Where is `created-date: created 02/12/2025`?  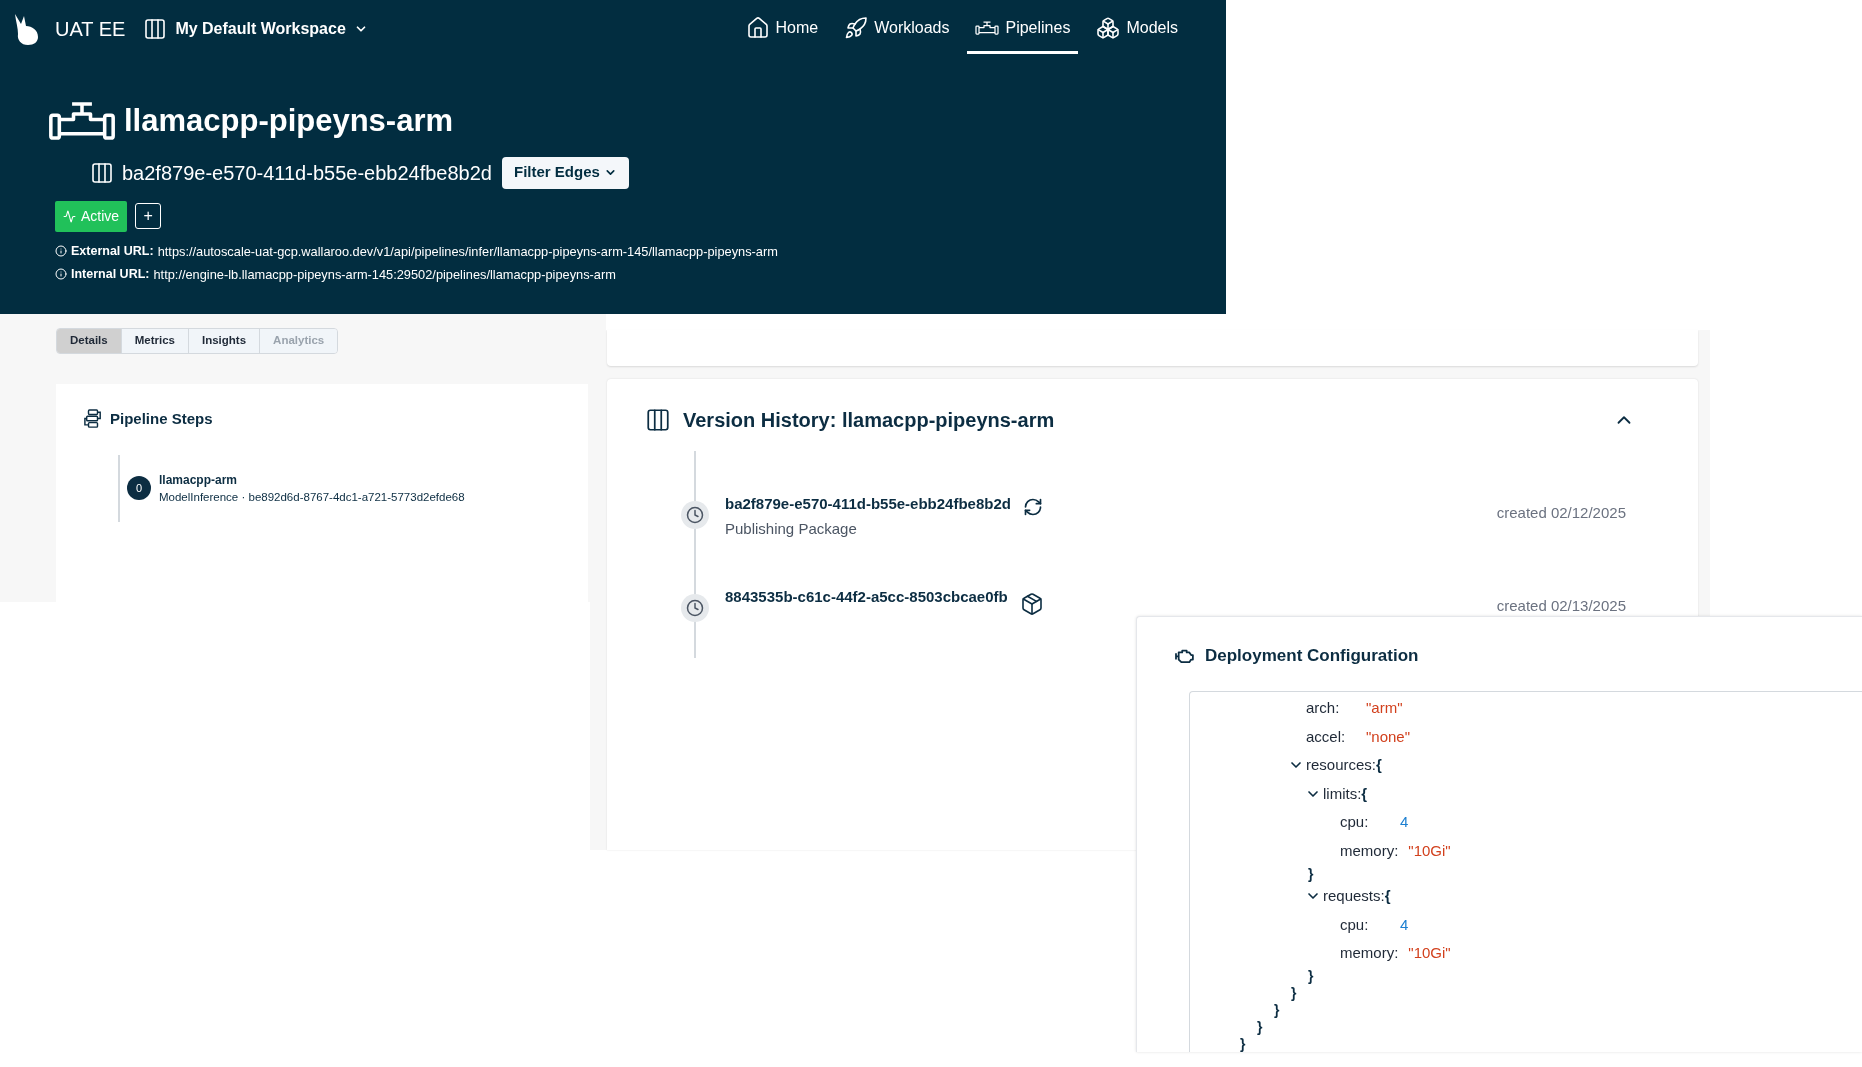 created-date: created 02/12/2025 is located at coordinates (1561, 513).